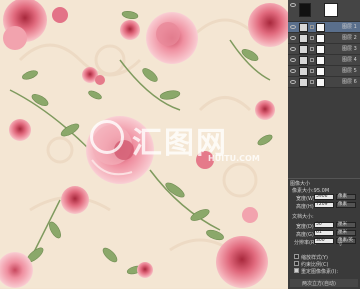 The width and height of the screenshot is (360, 289). I want to click on layer-row: 图层 2, so click(324, 38).